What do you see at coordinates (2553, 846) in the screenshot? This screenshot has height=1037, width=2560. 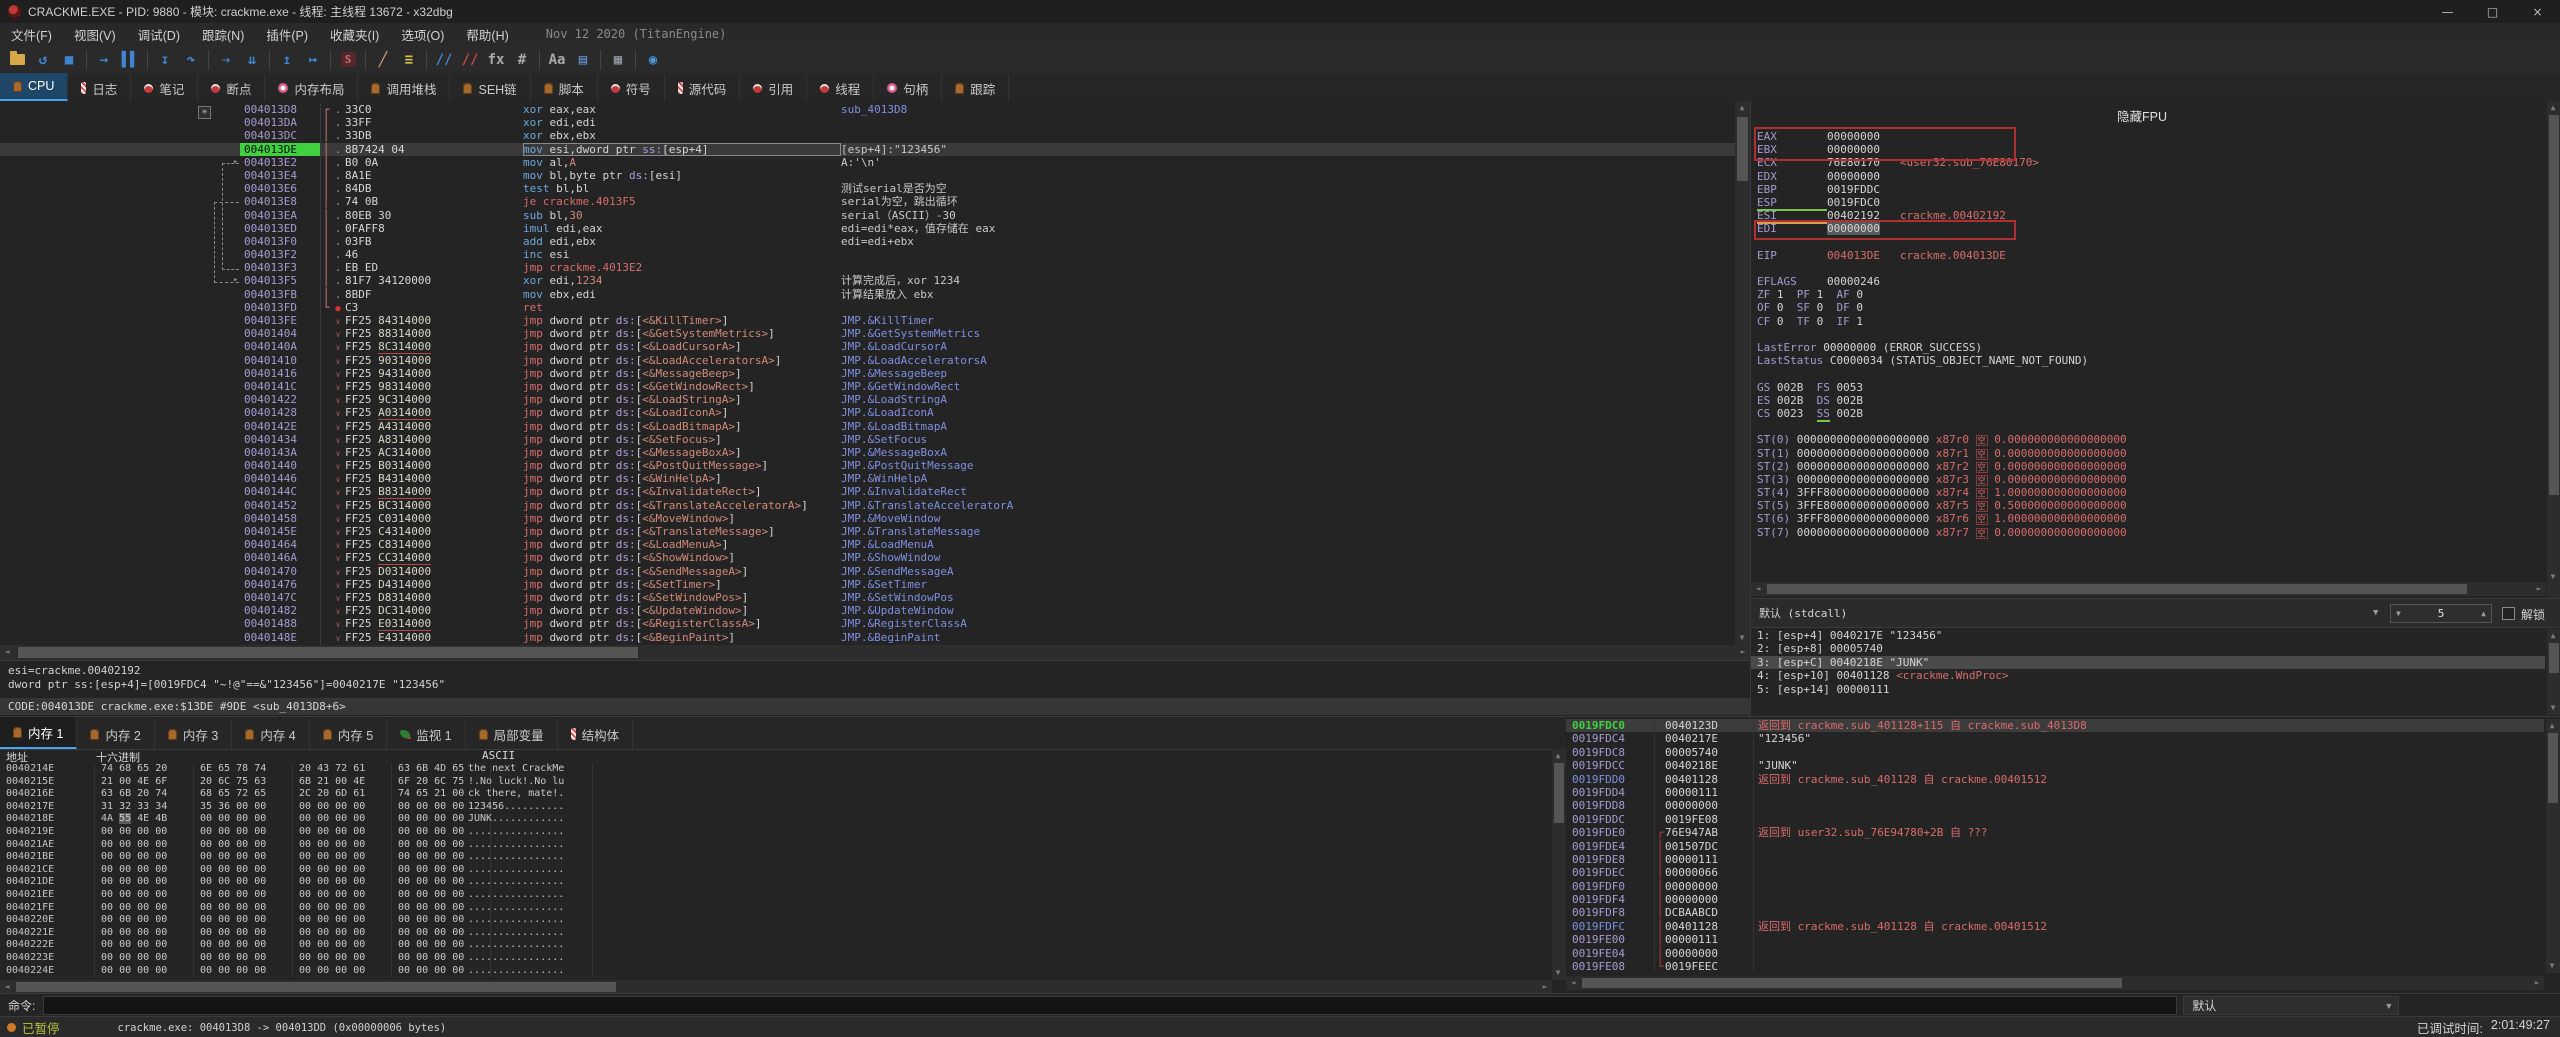 I see `stack-vscrollbar: ▲ ▼` at bounding box center [2553, 846].